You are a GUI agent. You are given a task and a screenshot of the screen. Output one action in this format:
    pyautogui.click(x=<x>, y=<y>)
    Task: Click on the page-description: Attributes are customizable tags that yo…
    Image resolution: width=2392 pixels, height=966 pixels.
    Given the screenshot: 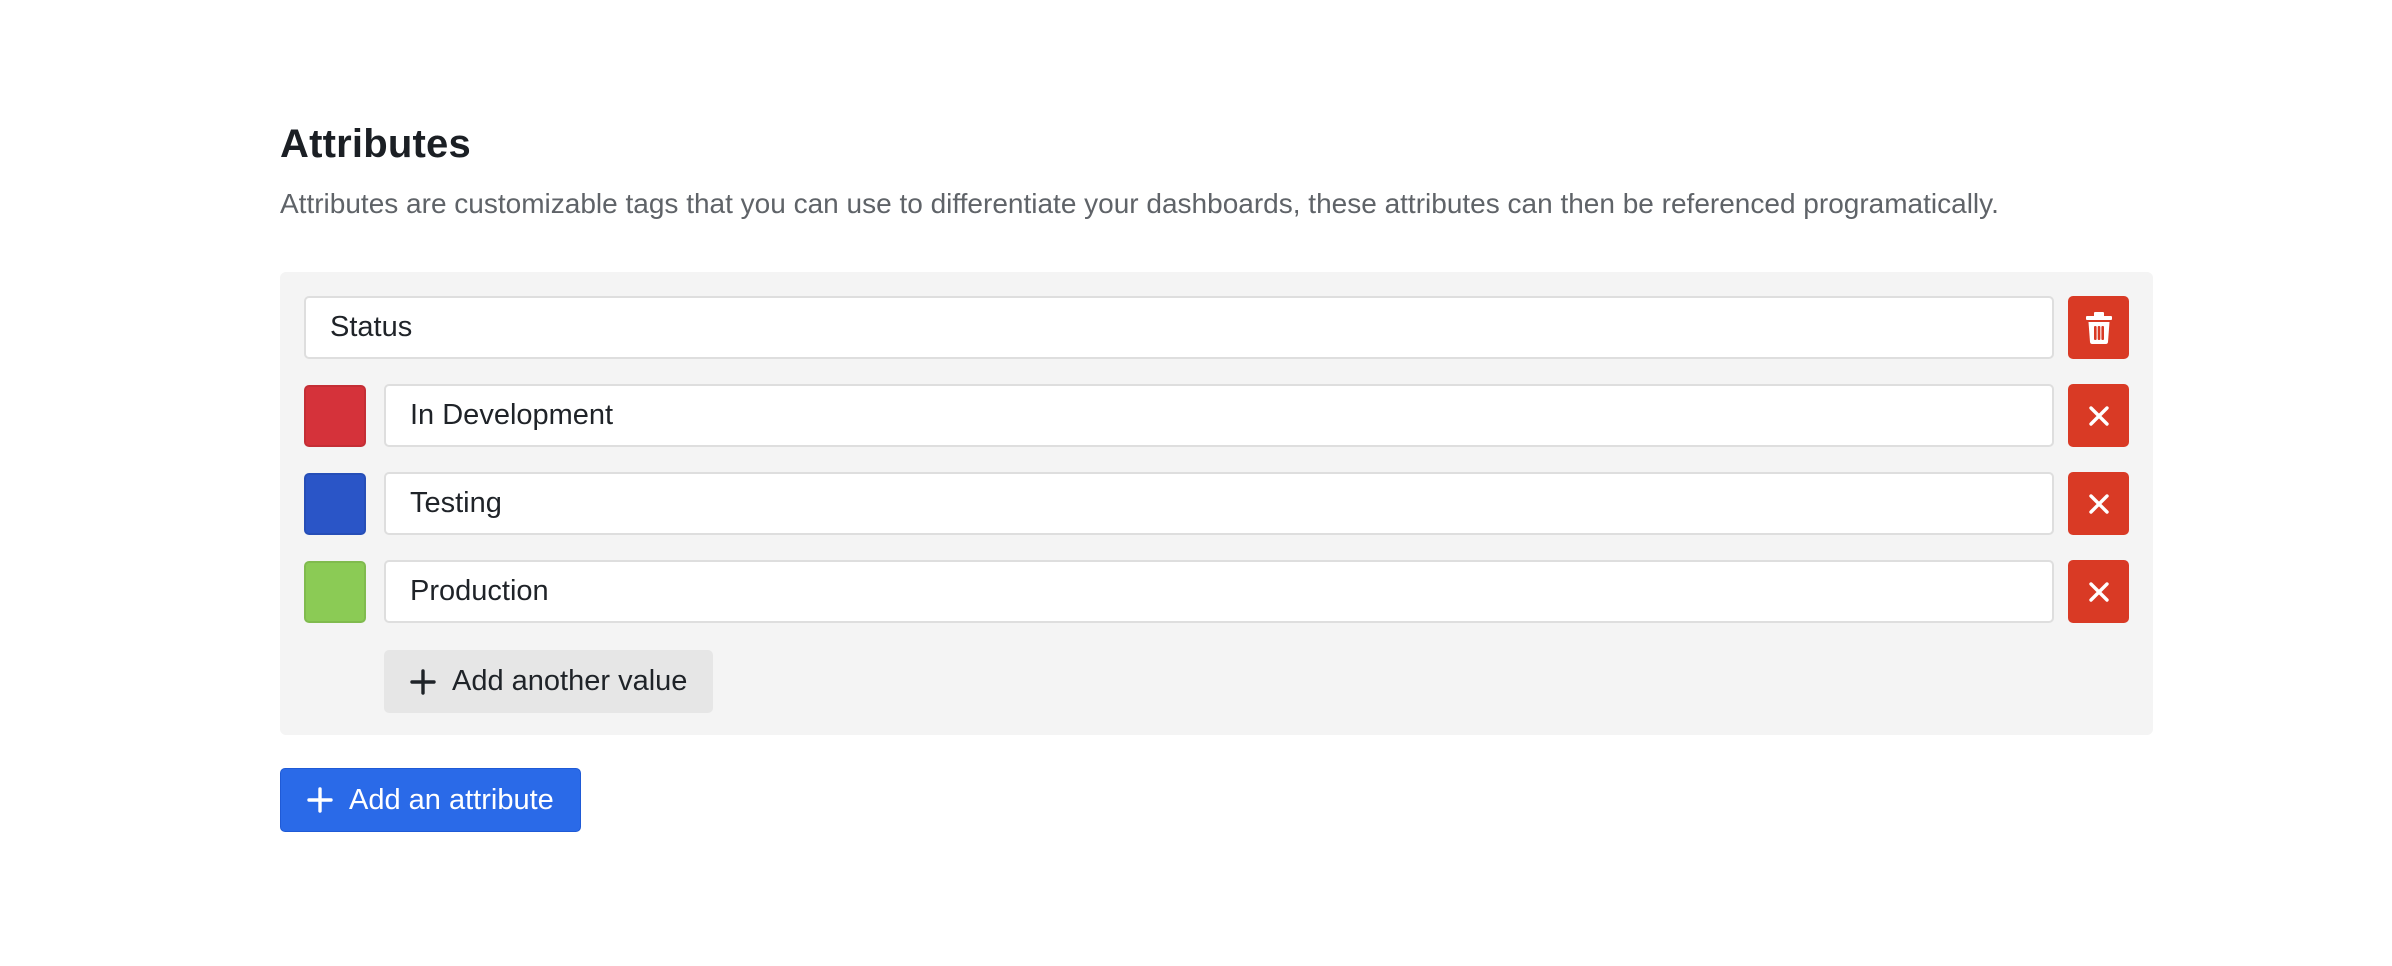 What is the action you would take?
    pyautogui.click(x=1139, y=203)
    